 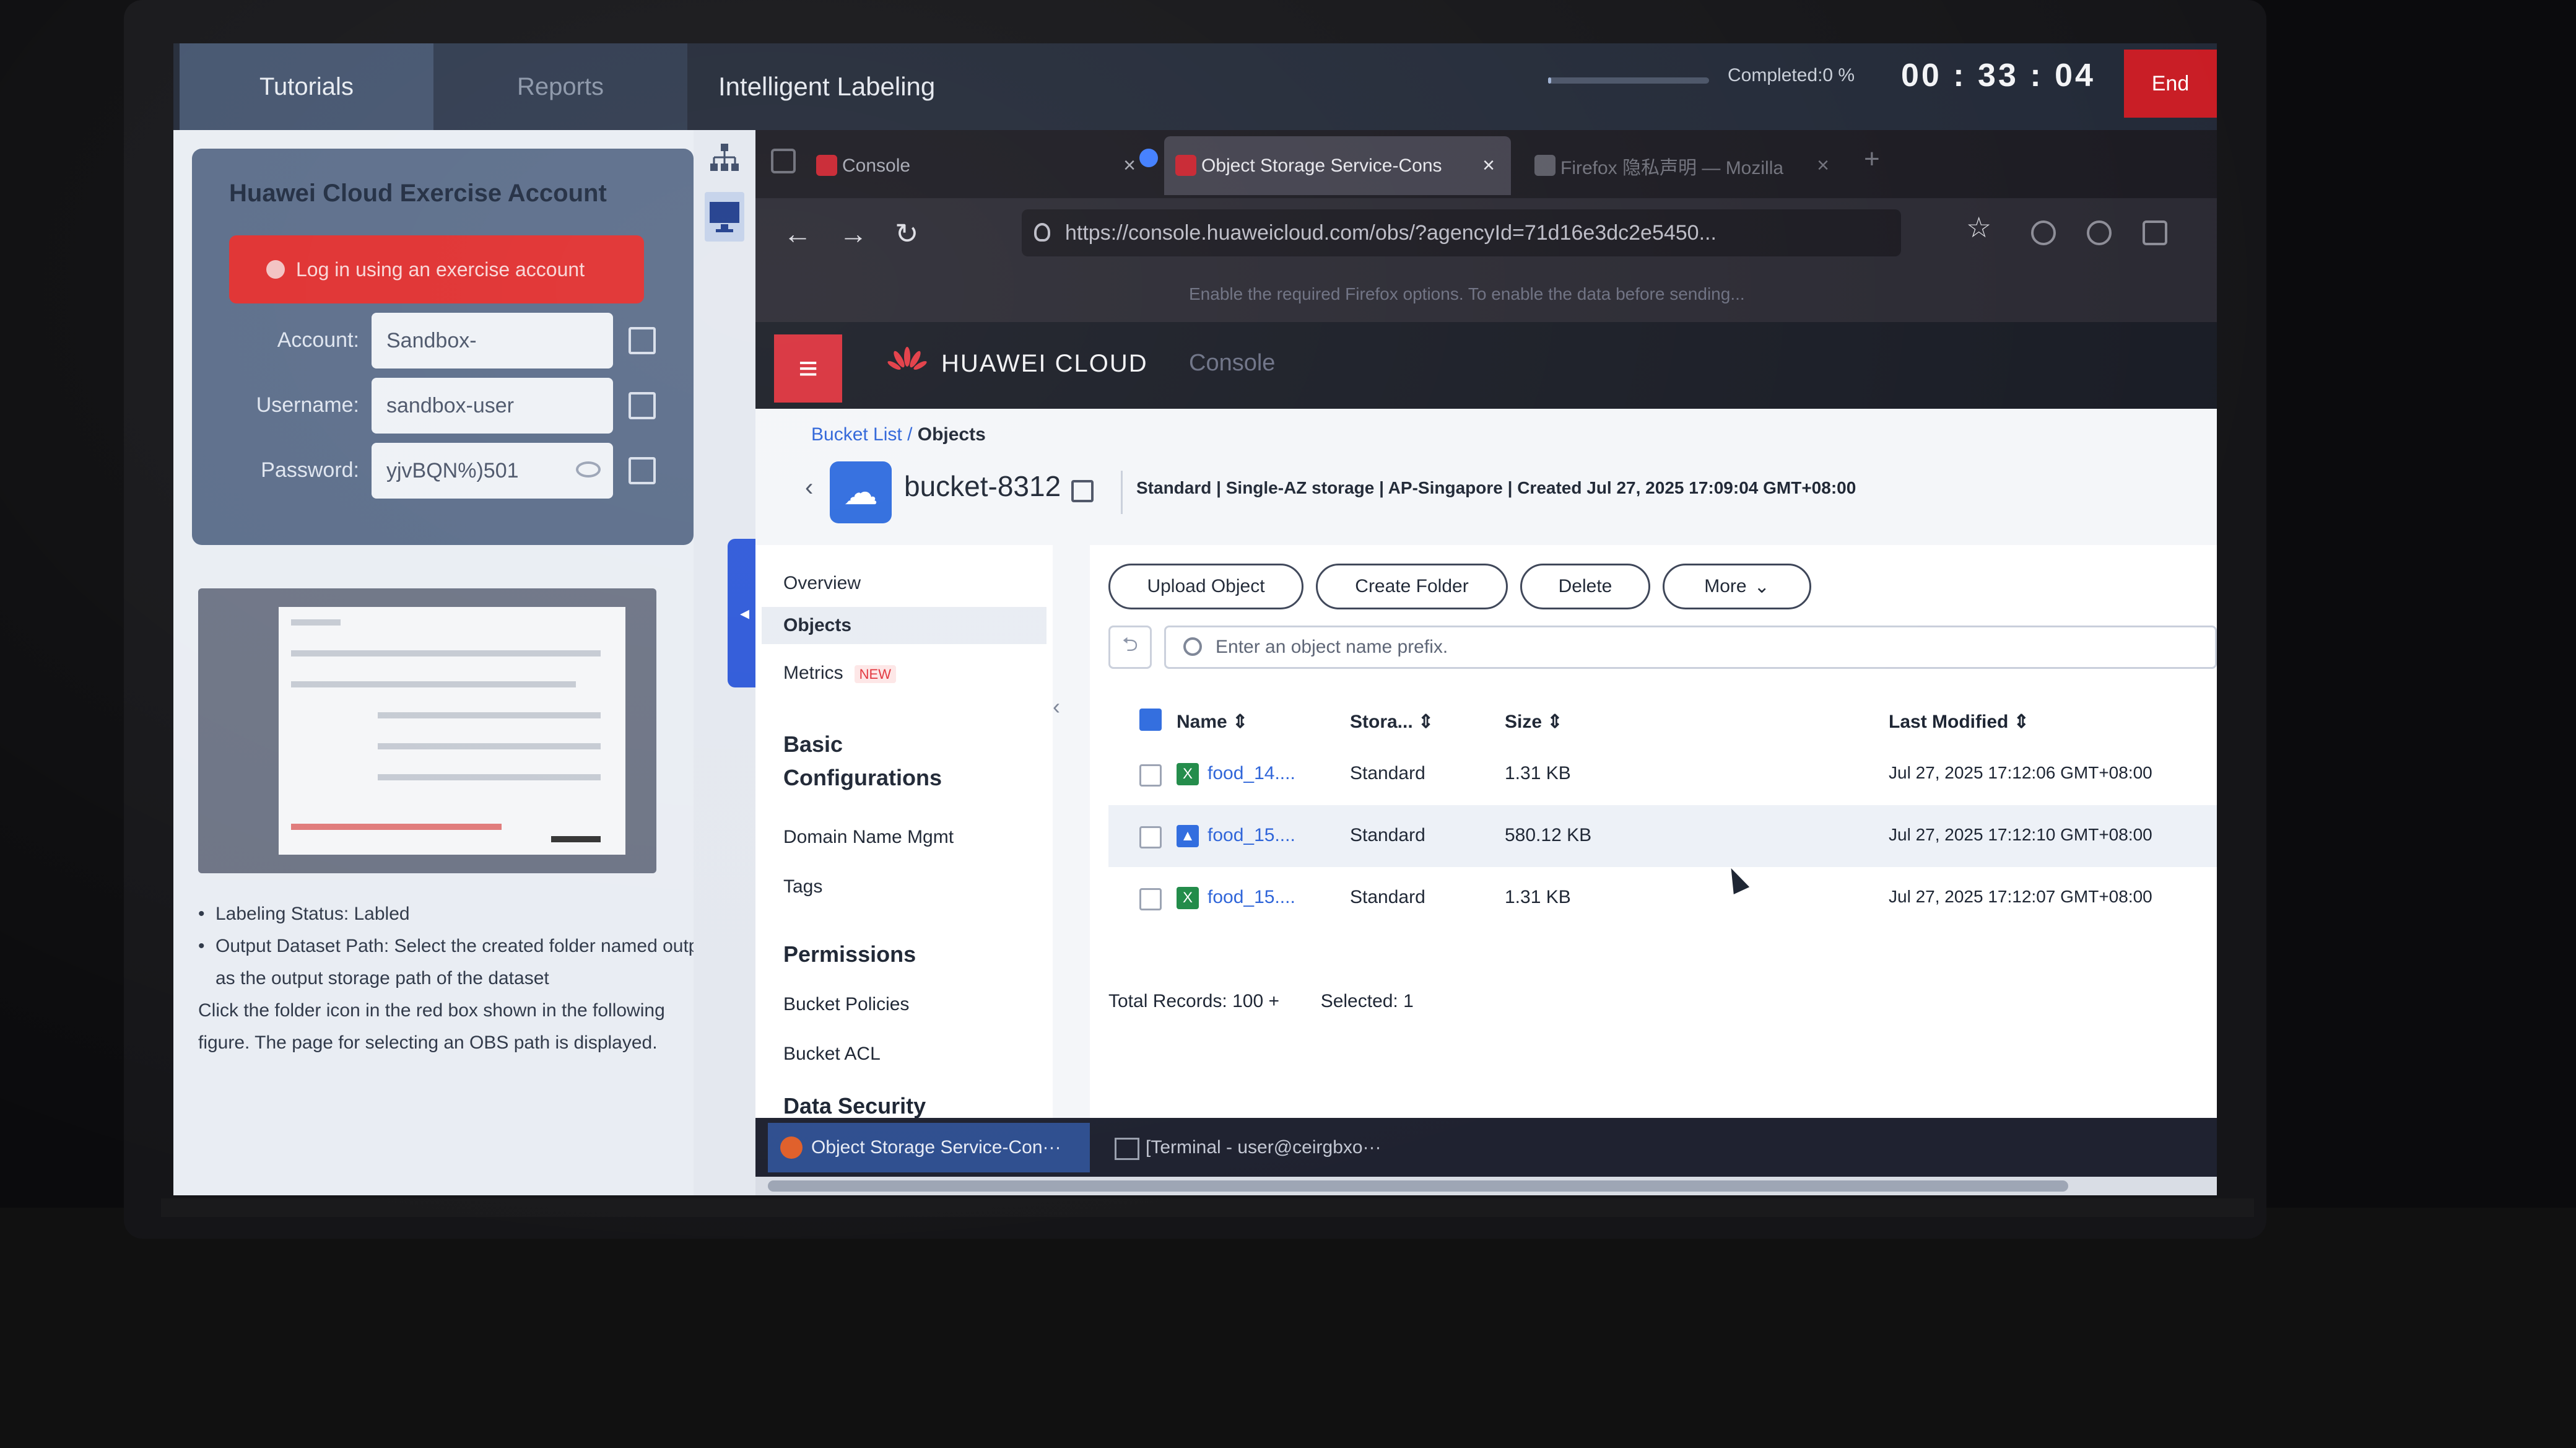 What do you see at coordinates (1486, 365) in the screenshot?
I see `huawei-cloud-header: ≡ HUAWEI CLOUD Console` at bounding box center [1486, 365].